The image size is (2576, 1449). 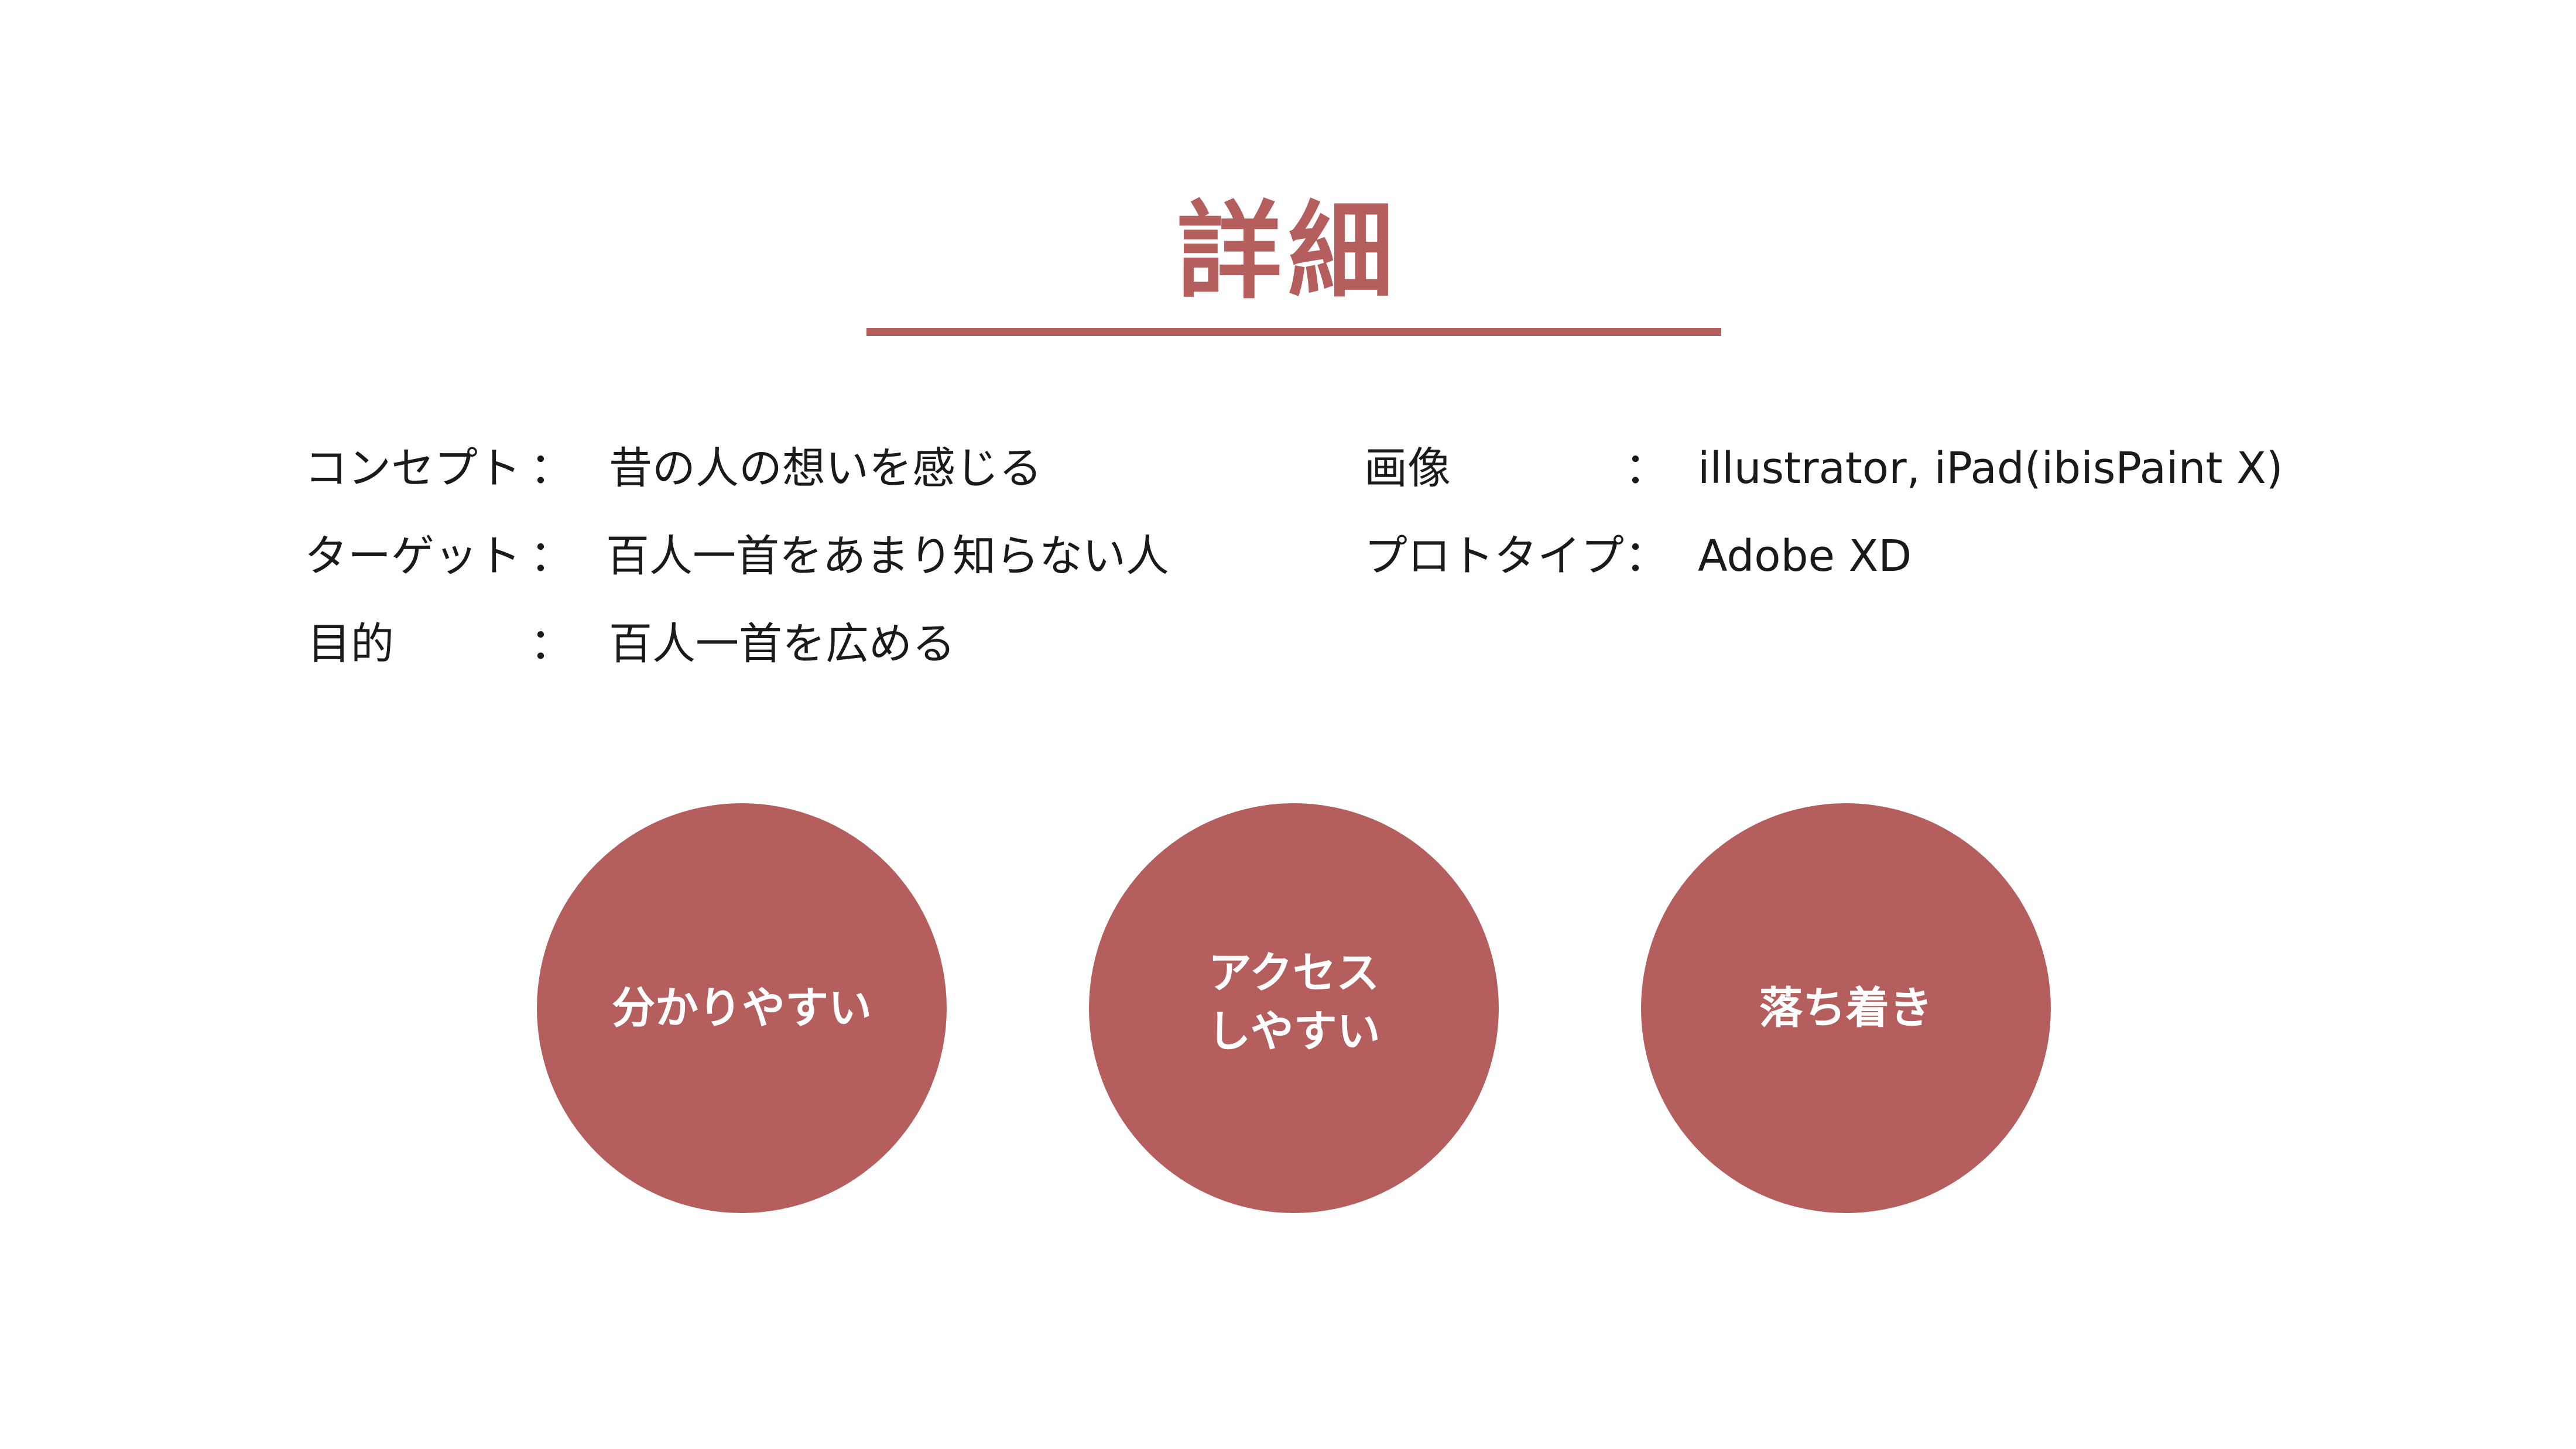 What do you see at coordinates (350, 644) in the screenshot?
I see `info-left-label-purpose: 目的` at bounding box center [350, 644].